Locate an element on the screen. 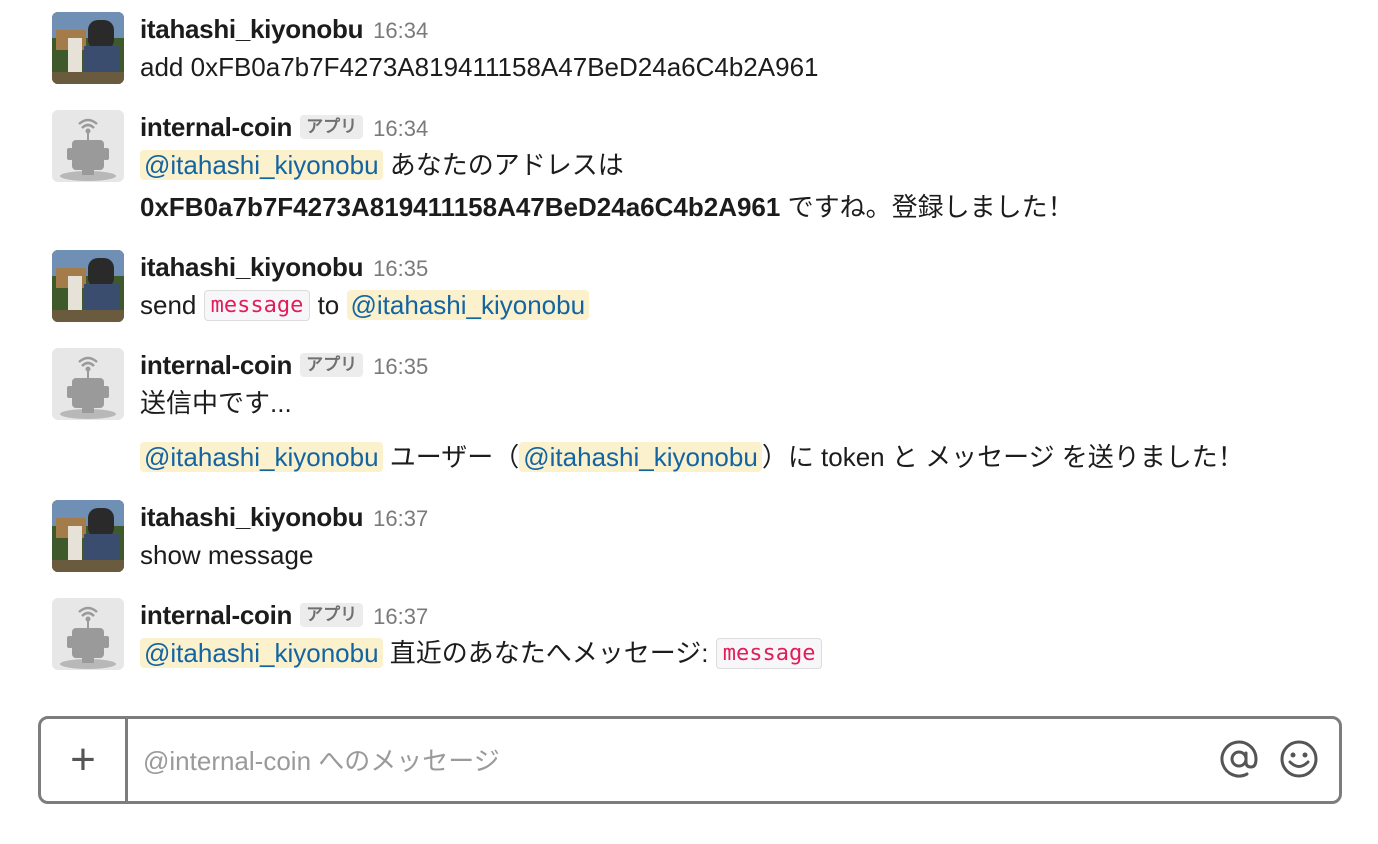 This screenshot has height=844, width=1378. plus-icon: + is located at coordinates (83, 759).